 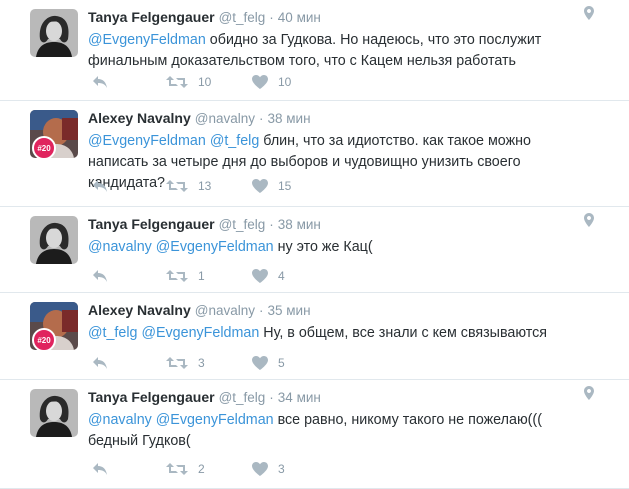 I want to click on tweet-header: Tanya Felgengauer @t_felg · 40 мин, so click(x=204, y=17).